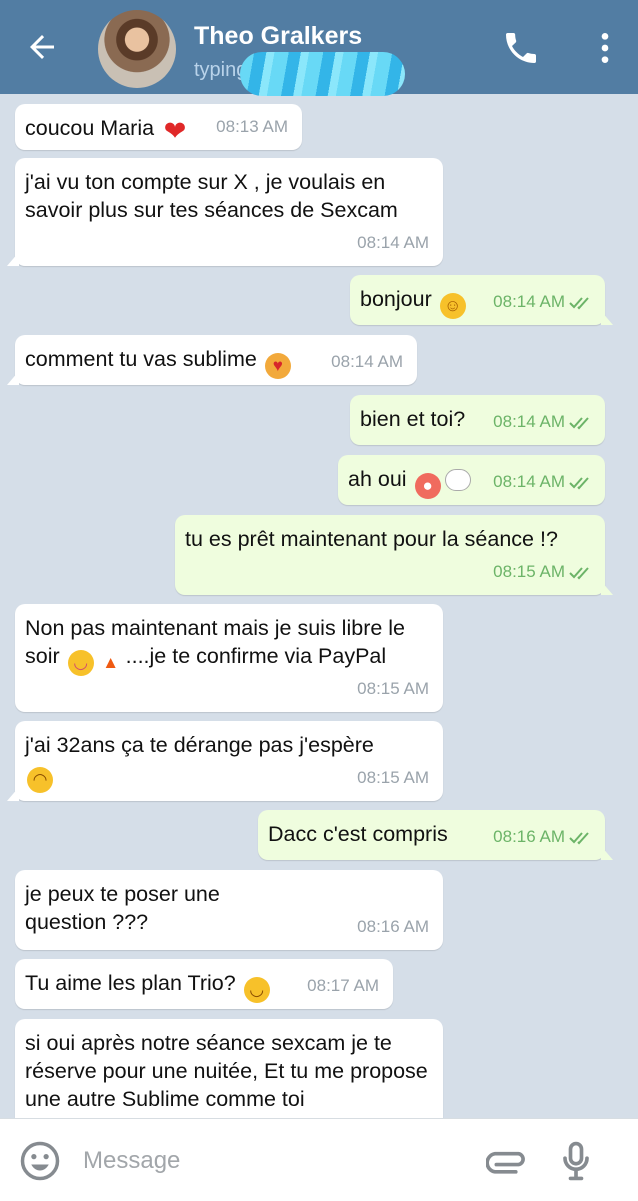 Image resolution: width=638 pixels, height=1201 pixels. Describe the element at coordinates (576, 1161) in the screenshot. I see `microphone-icon` at that location.